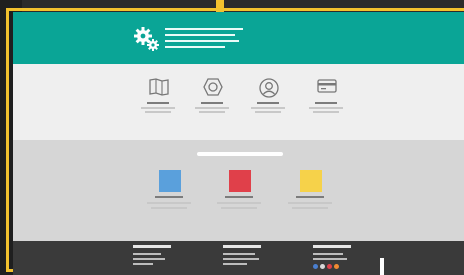  I want to click on hex-nut-icon, so click(213, 87).